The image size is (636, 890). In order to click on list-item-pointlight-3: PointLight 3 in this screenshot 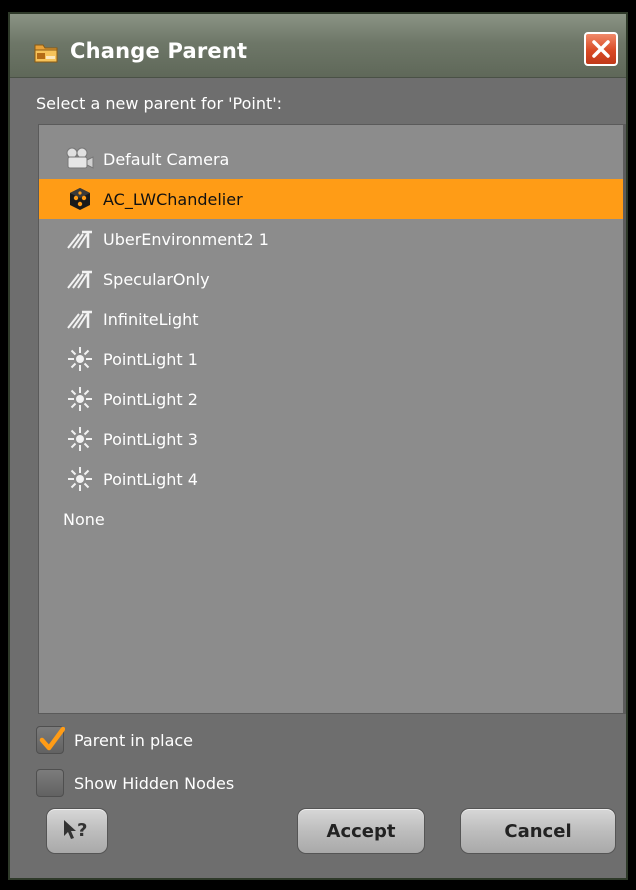, I will do `click(331, 439)`.